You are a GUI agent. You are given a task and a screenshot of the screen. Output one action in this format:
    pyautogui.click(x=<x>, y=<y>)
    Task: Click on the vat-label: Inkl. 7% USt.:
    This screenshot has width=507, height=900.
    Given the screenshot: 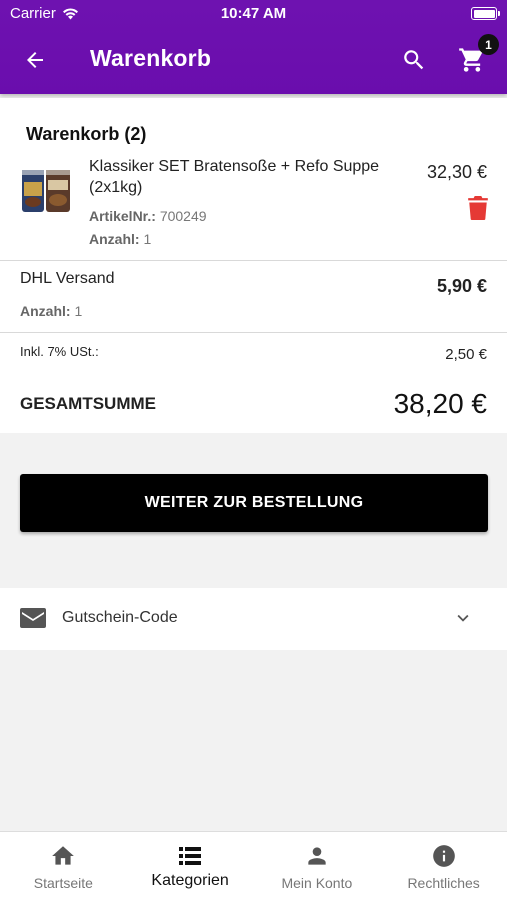 What is the action you would take?
    pyautogui.click(x=59, y=351)
    